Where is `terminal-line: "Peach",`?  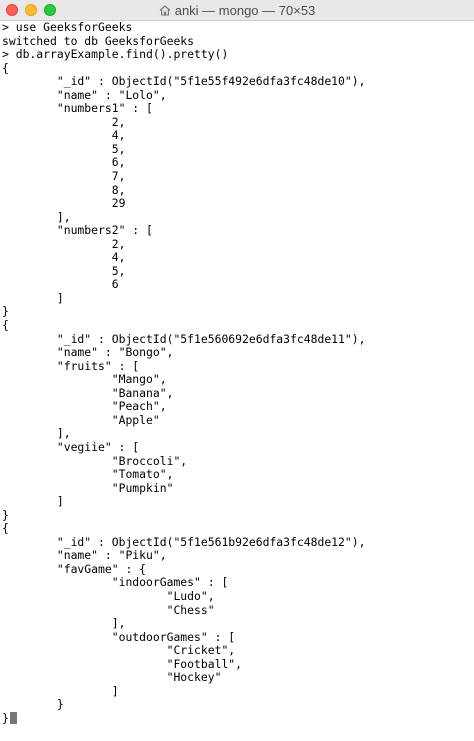 terminal-line: "Peach", is located at coordinates (84, 407).